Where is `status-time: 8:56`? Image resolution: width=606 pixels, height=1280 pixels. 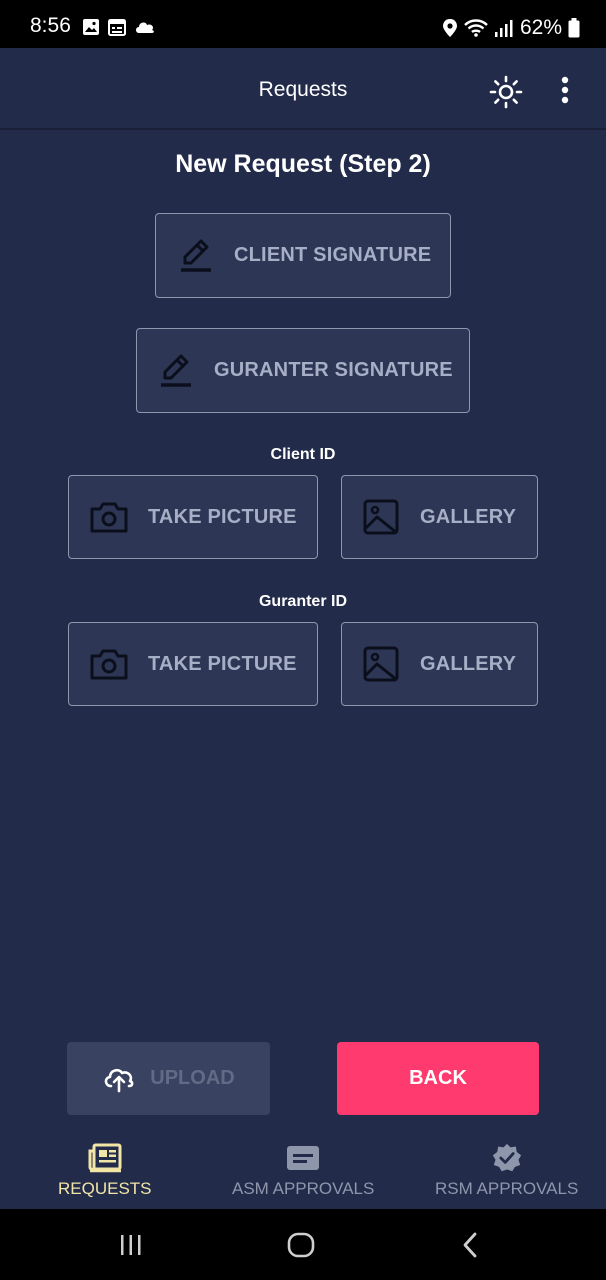 status-time: 8:56 is located at coordinates (50, 25).